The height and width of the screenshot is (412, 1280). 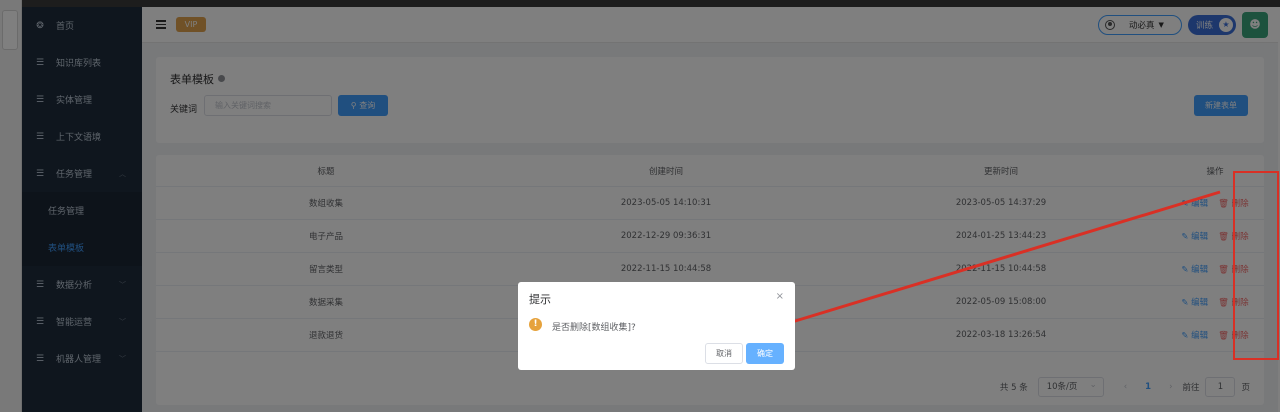 What do you see at coordinates (594, 328) in the screenshot?
I see `dialog-message: 是否删除[数组收集]?` at bounding box center [594, 328].